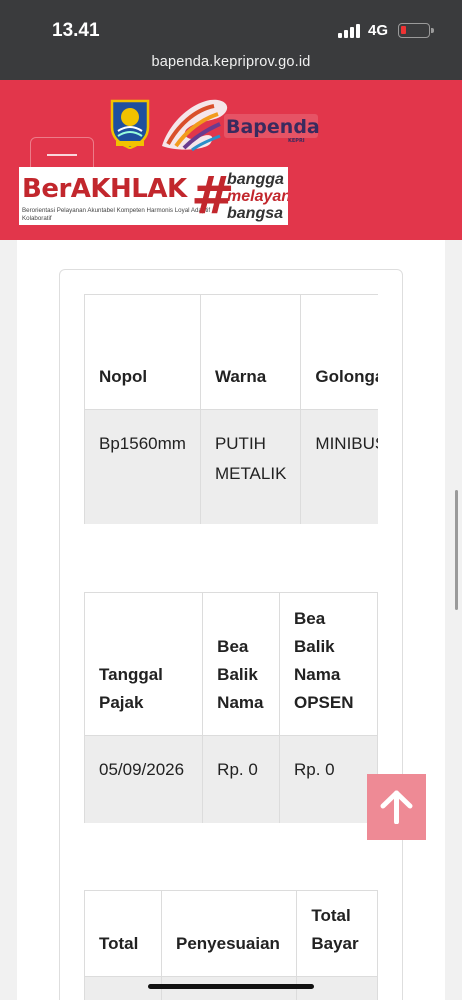 The width and height of the screenshot is (462, 1000). What do you see at coordinates (255, 179) in the screenshot?
I see `motto-line-1: bangga` at bounding box center [255, 179].